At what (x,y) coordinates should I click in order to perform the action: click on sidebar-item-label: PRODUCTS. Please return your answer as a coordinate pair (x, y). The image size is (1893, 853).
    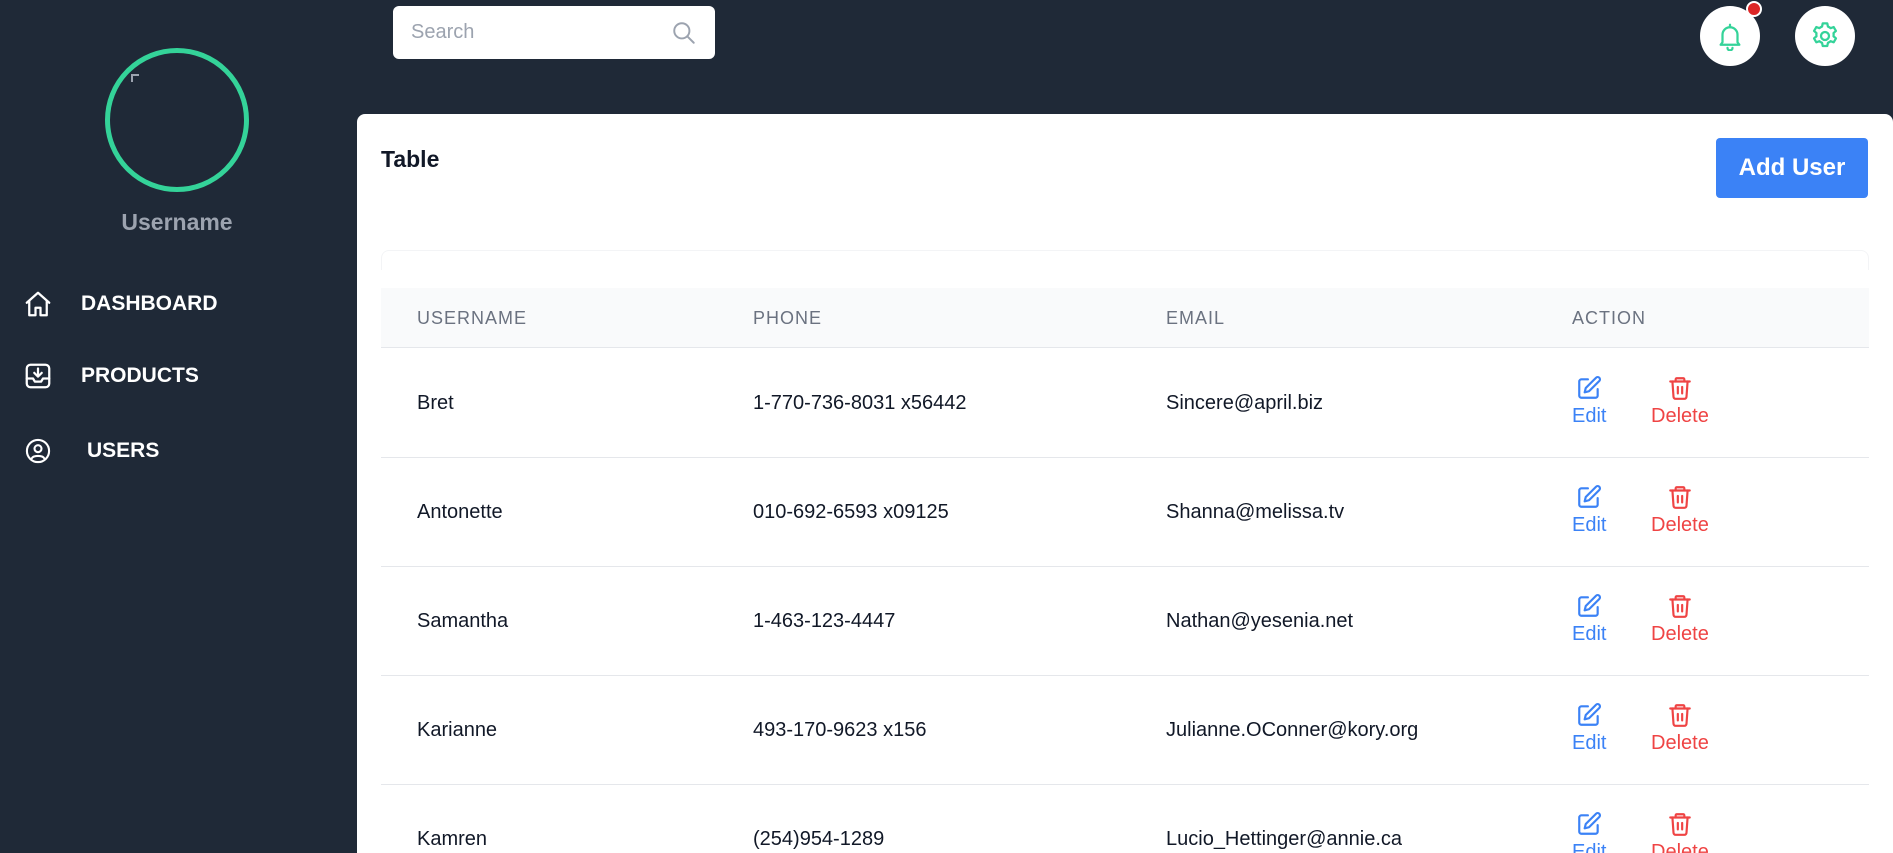
    Looking at the image, I should click on (140, 375).